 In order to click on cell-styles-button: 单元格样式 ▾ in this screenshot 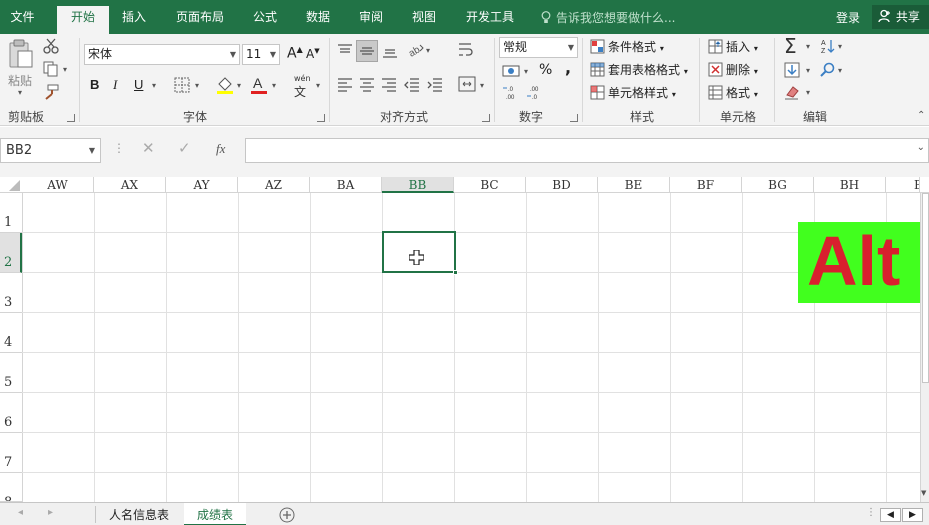, I will do `click(633, 92)`.